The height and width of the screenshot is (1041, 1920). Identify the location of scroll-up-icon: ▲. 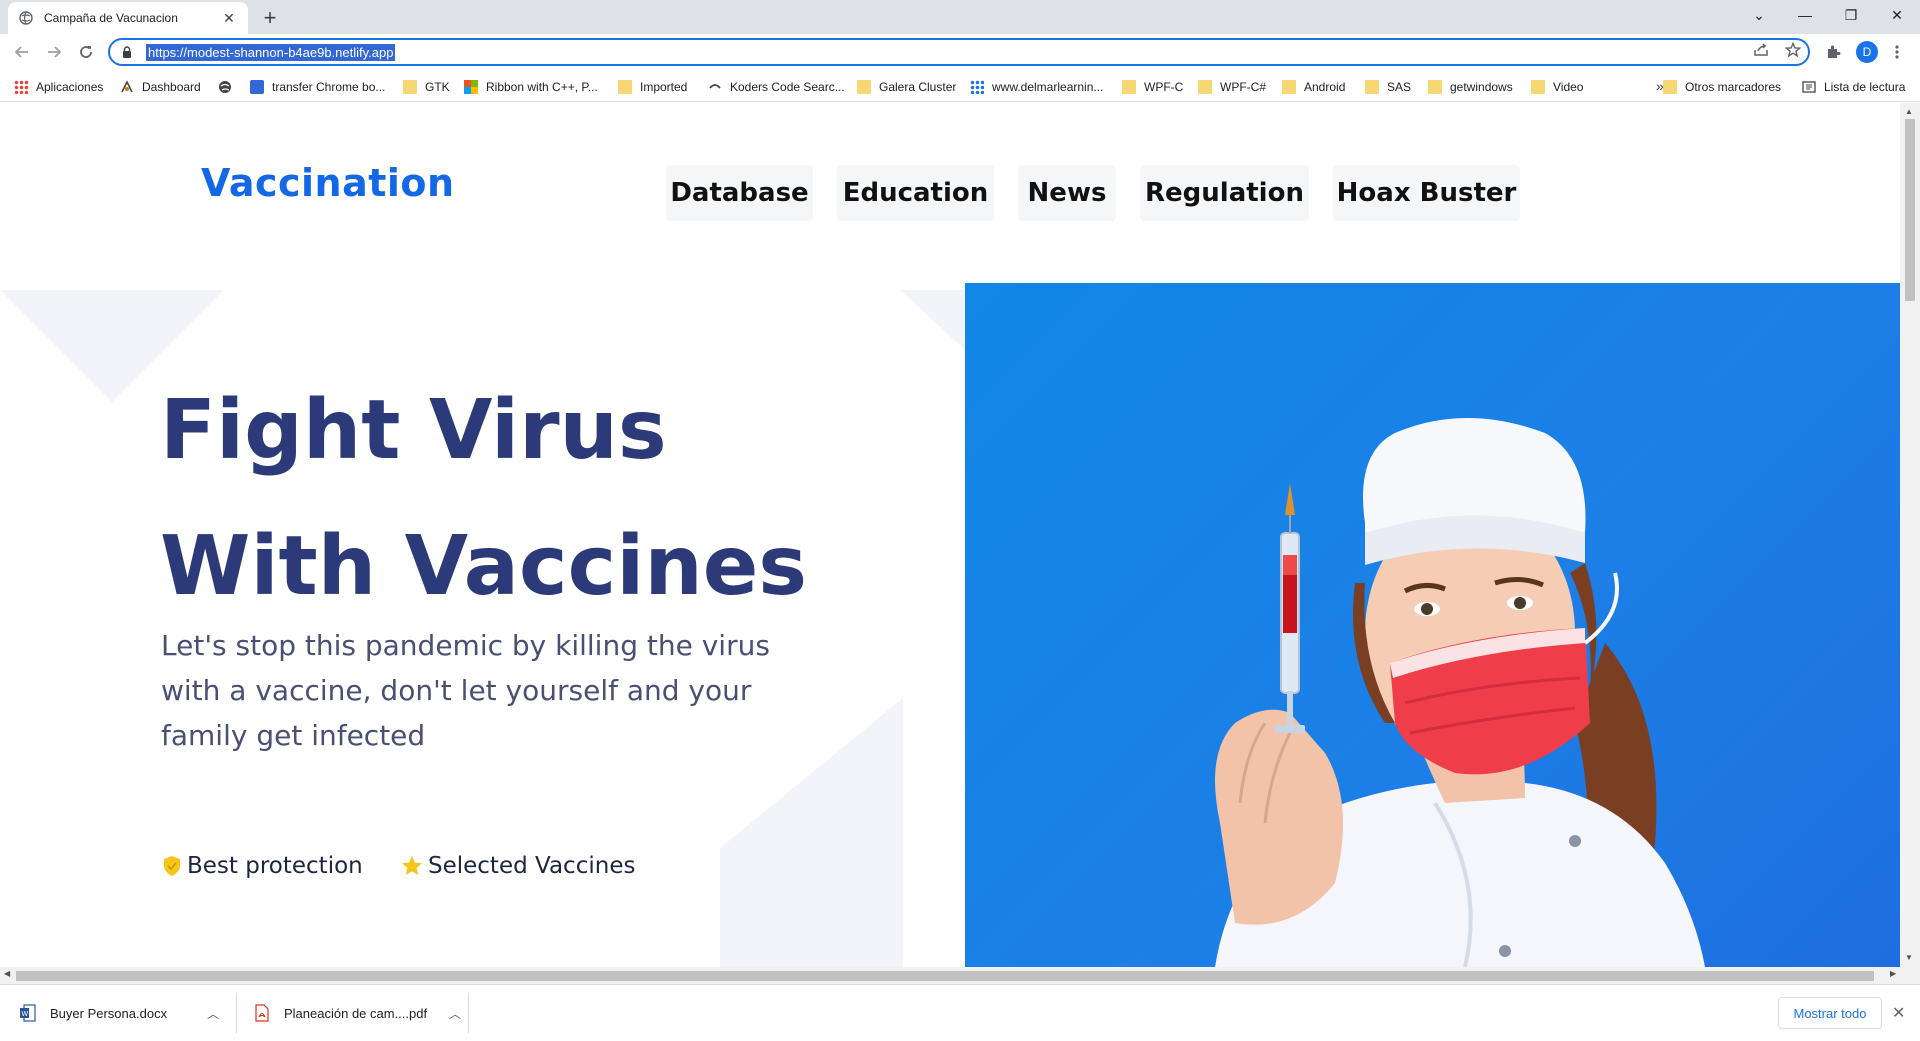
(1909, 111).